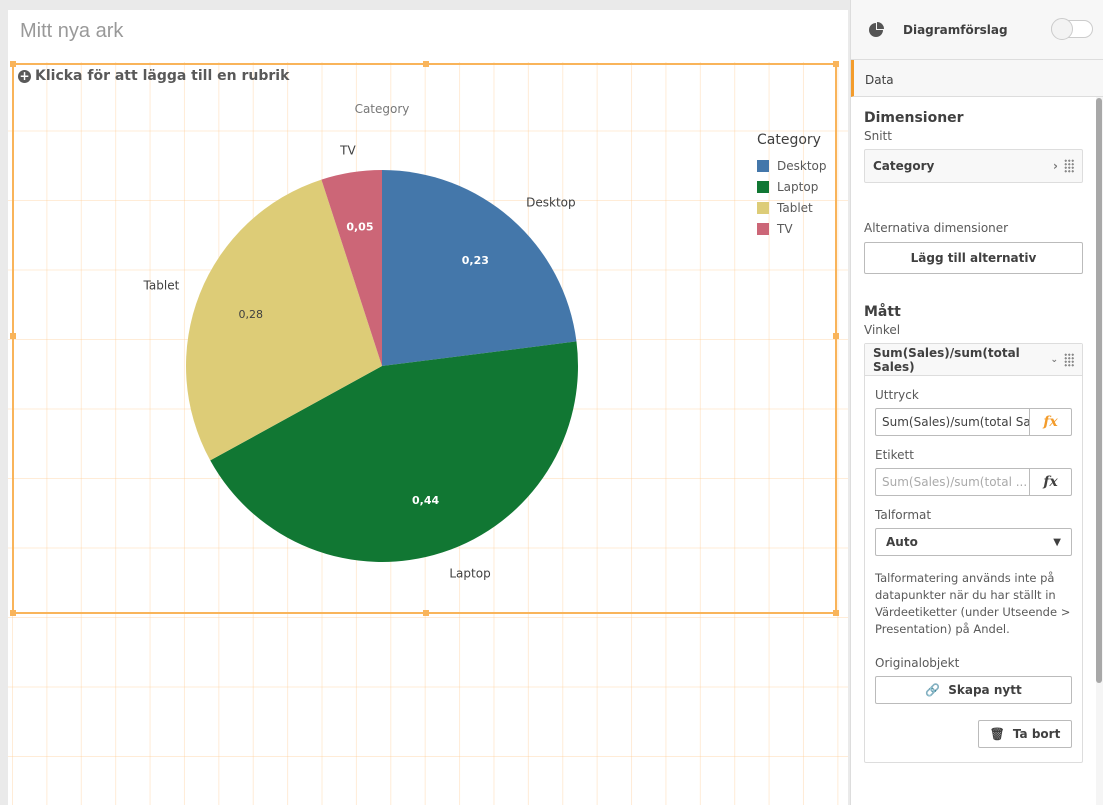  I want to click on data-label: 0,05, so click(359, 227).